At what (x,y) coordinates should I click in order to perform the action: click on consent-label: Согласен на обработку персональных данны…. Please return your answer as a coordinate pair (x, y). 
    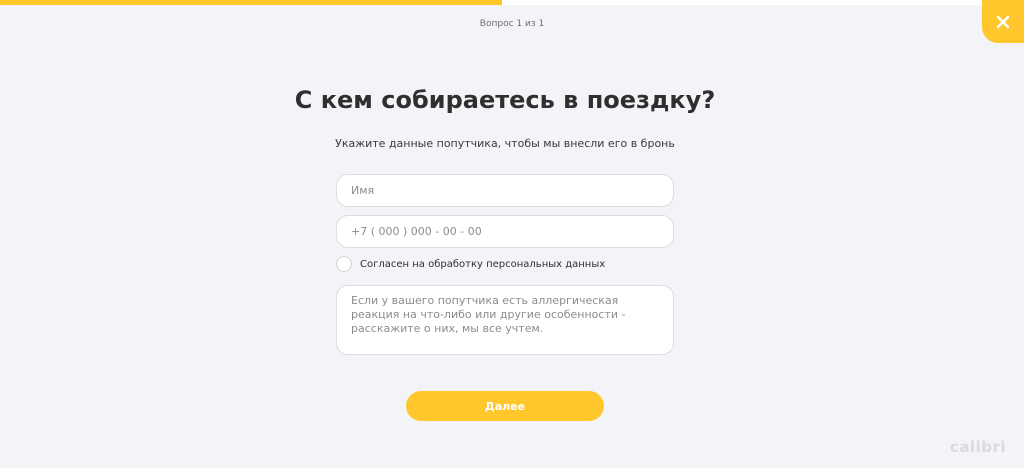
    Looking at the image, I should click on (483, 264).